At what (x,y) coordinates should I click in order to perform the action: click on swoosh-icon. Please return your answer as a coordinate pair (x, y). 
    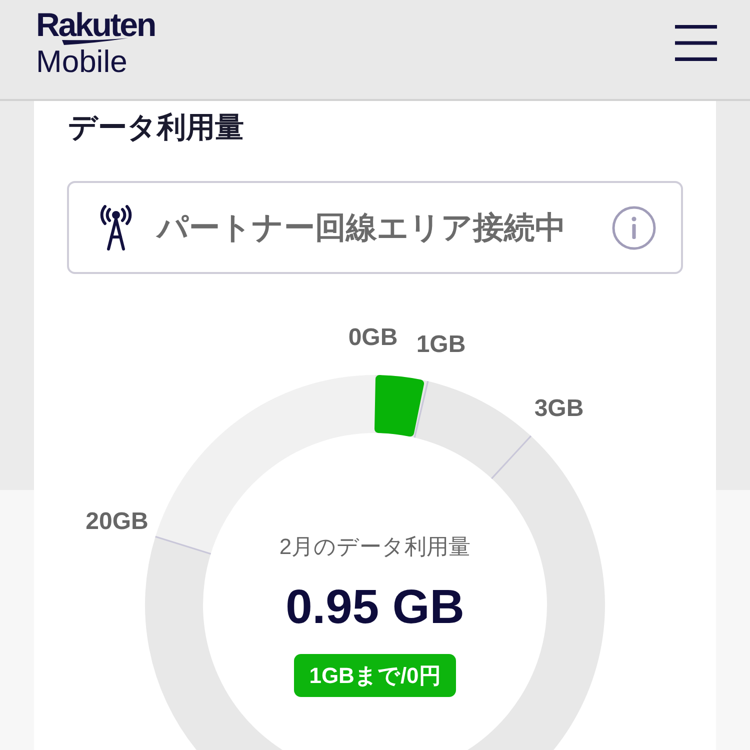
    Looking at the image, I should click on (95, 41).